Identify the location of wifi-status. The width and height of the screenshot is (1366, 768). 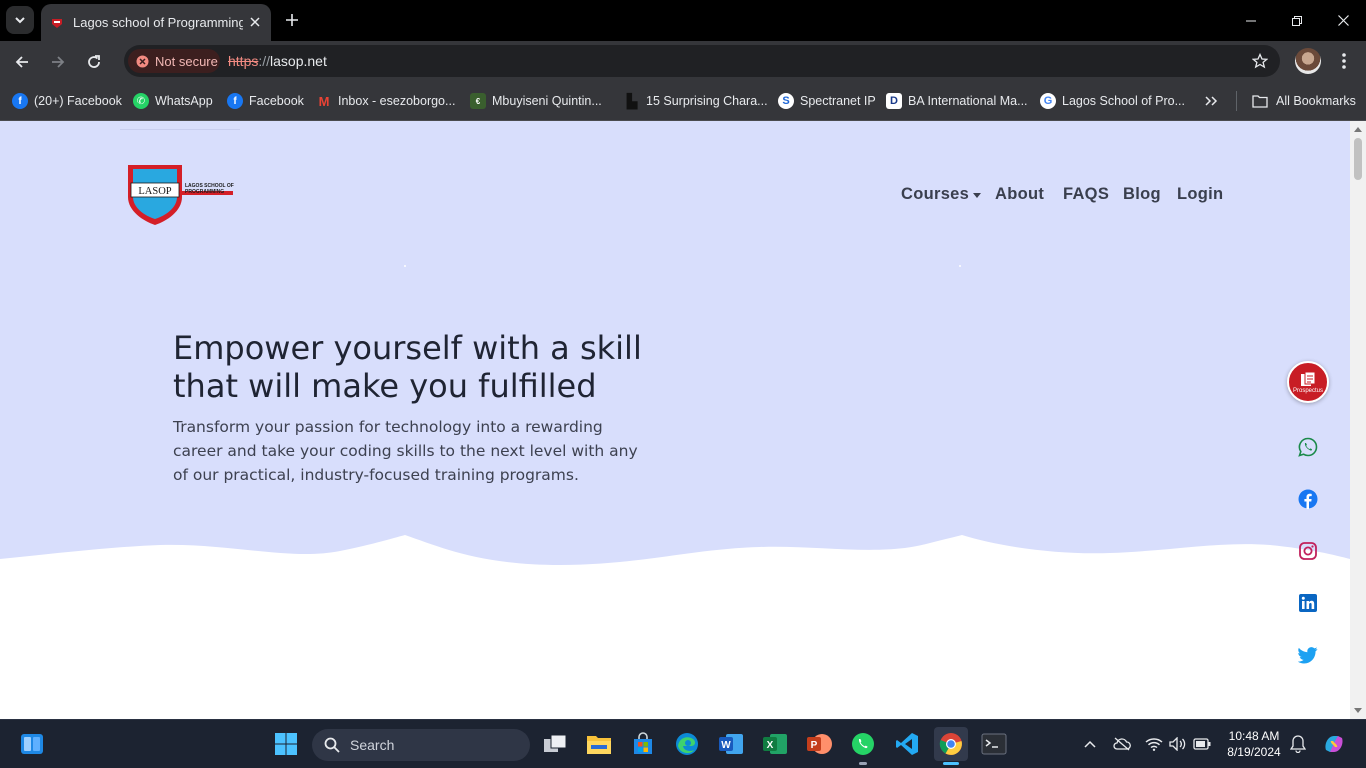
(1154, 744).